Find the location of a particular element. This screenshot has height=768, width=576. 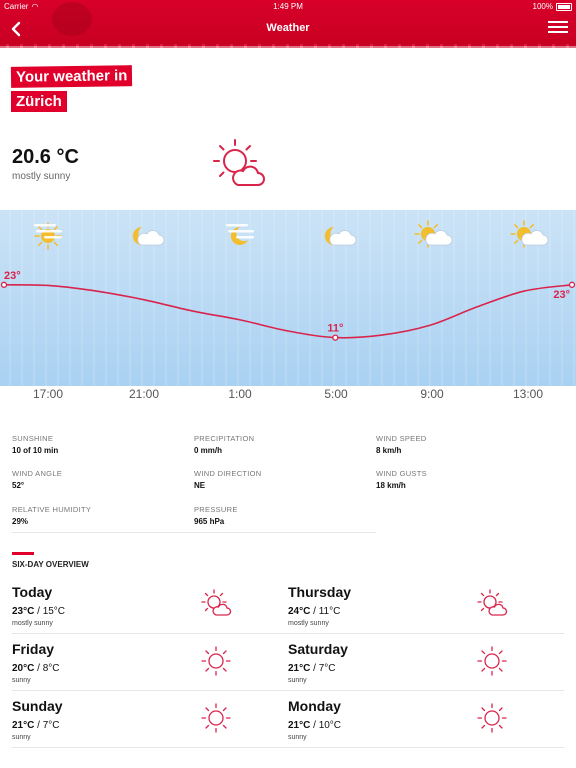

detail-relative-humidity: RELATIVE HUMIDITY 29% is located at coordinates (51, 515).